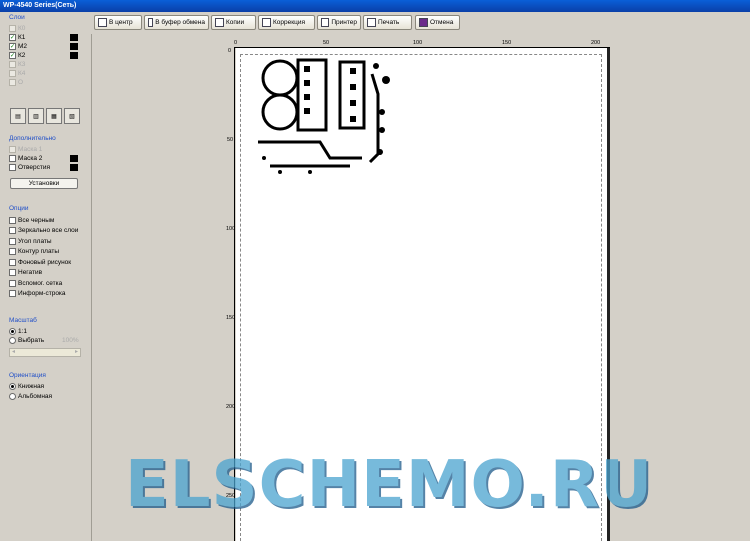 This screenshot has height=541, width=750. I want to click on option-label: Контур платы, so click(39, 251).